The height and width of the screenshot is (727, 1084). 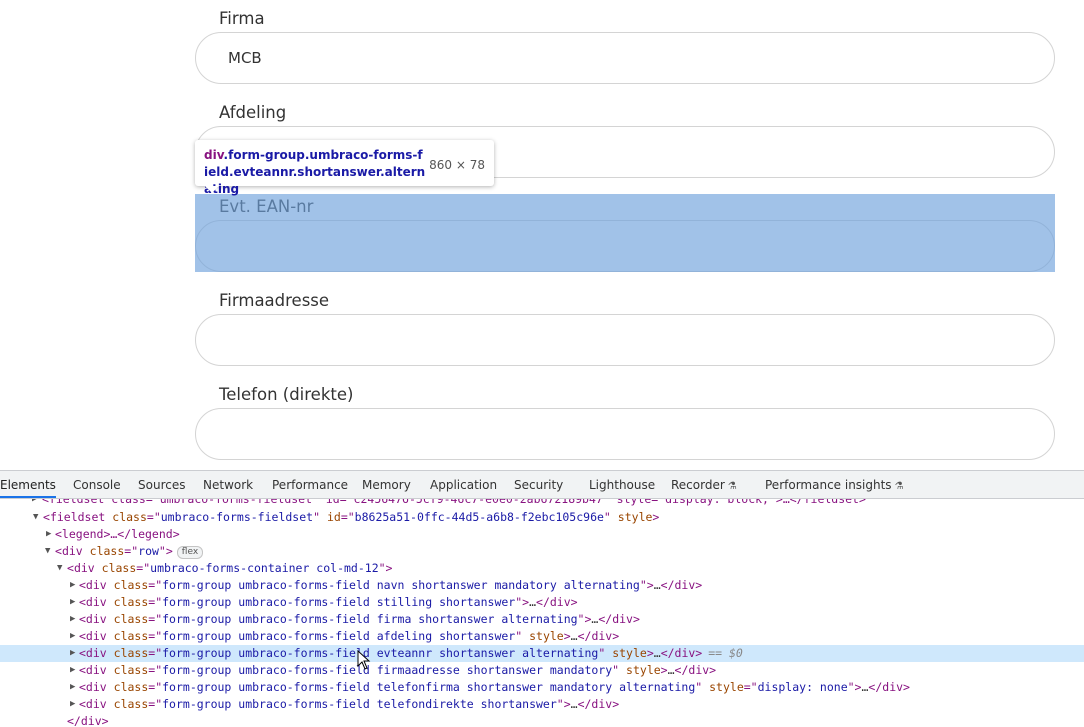 What do you see at coordinates (117, 534) in the screenshot?
I see `dom-node-code: <legend>…</legend>` at bounding box center [117, 534].